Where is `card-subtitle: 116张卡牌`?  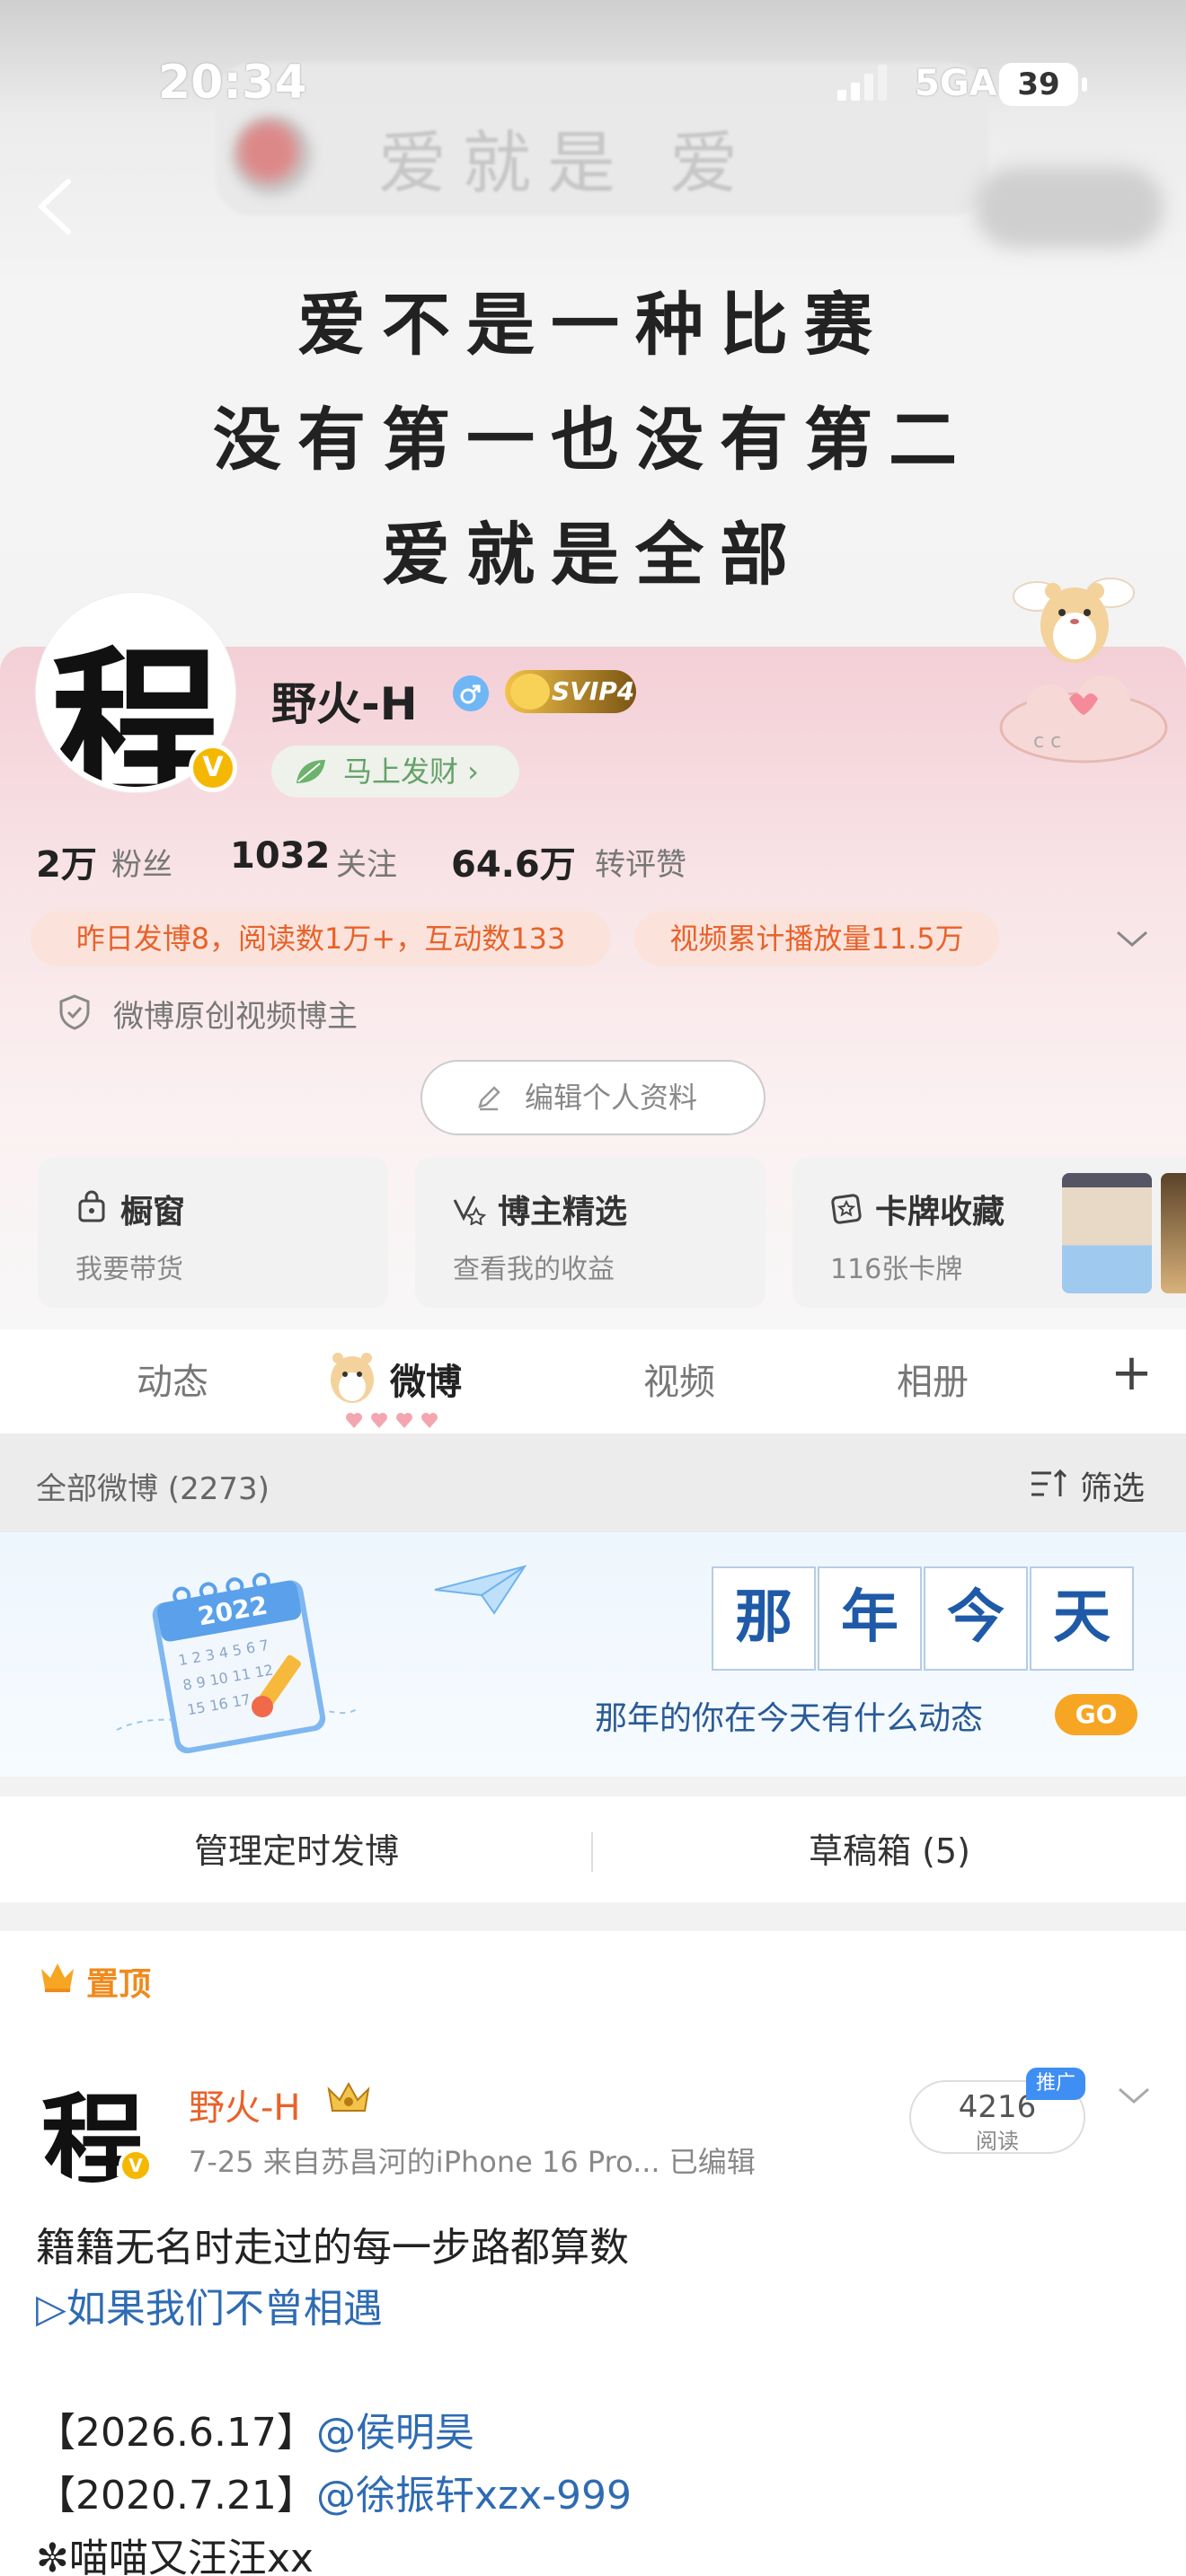 card-subtitle: 116张卡牌 is located at coordinates (896, 1269).